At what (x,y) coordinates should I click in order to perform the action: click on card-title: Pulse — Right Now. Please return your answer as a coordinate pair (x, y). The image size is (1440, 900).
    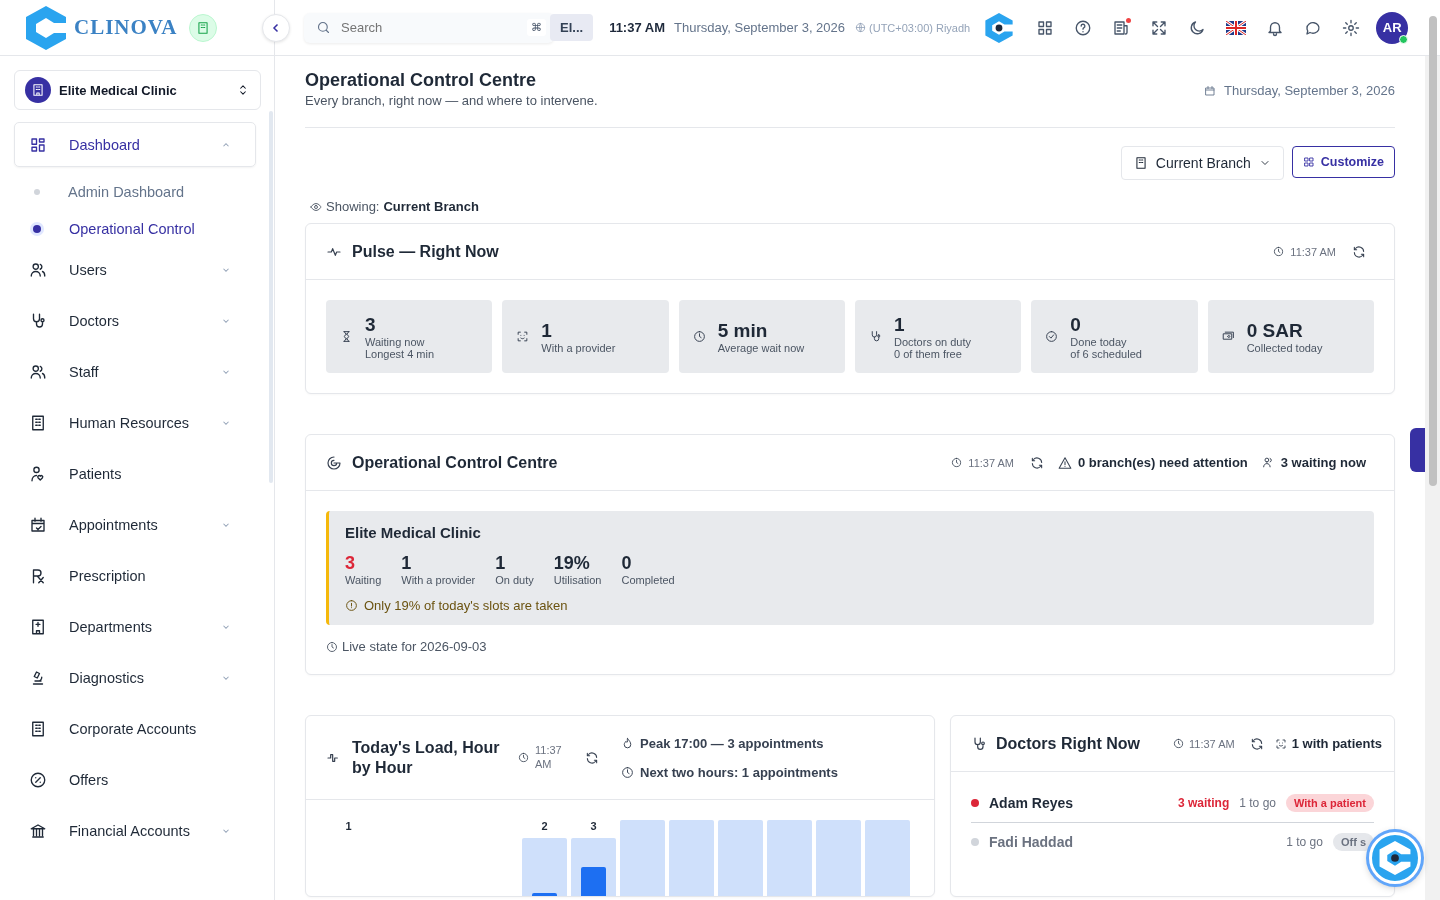
    Looking at the image, I should click on (425, 251).